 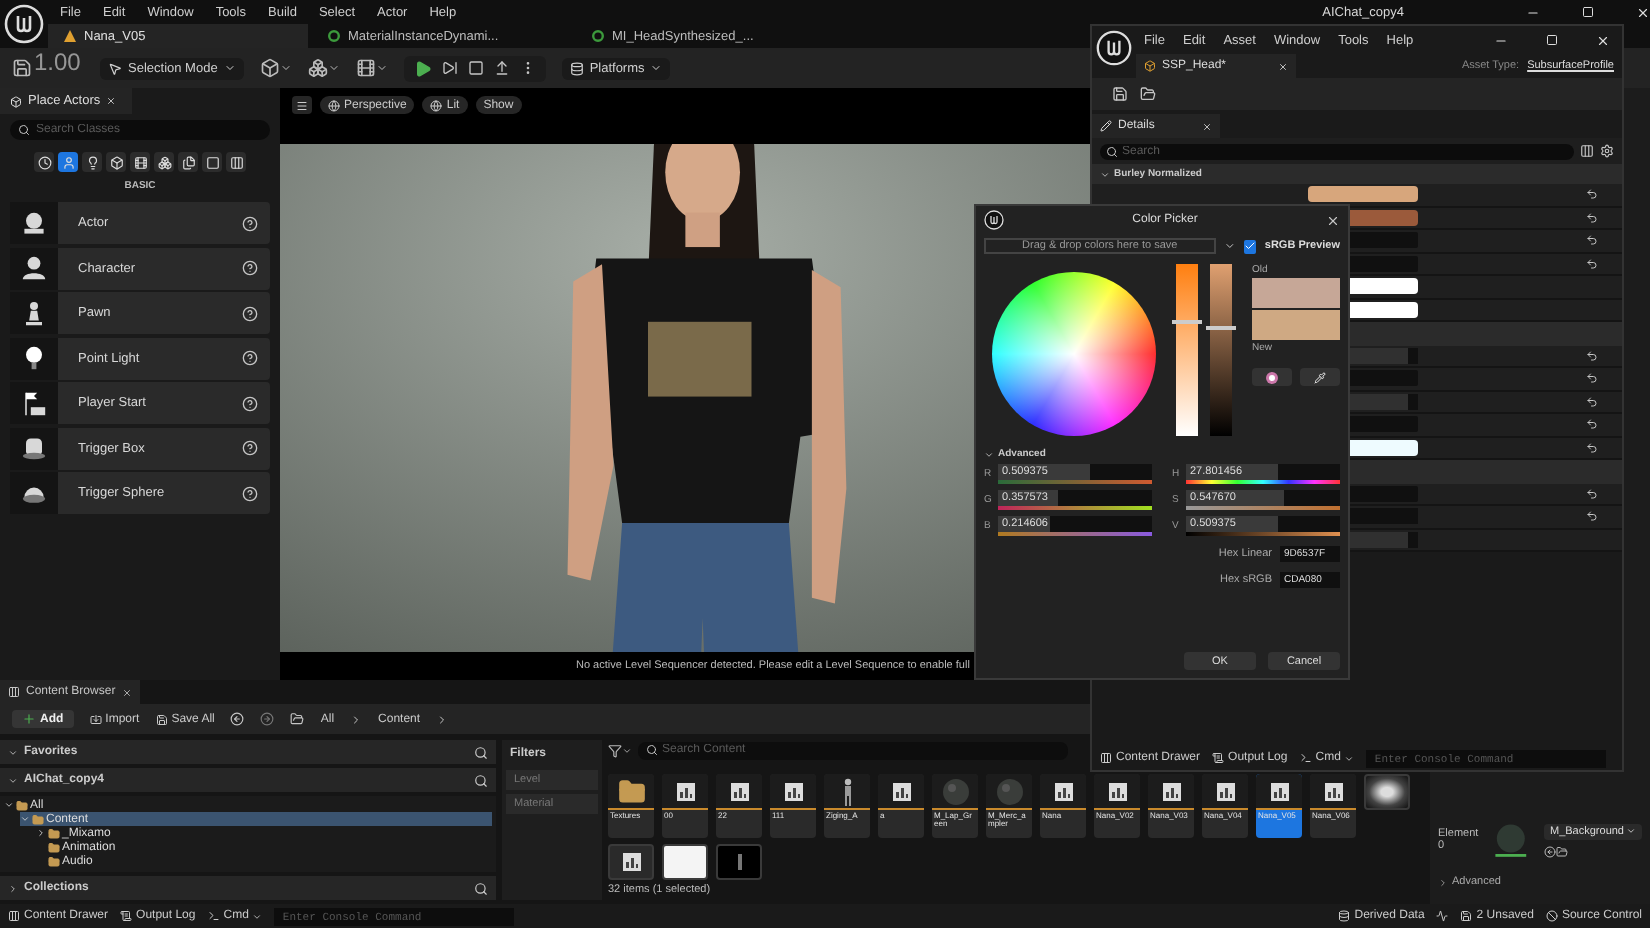 What do you see at coordinates (1442, 916) in the screenshot?
I see `activity-icon` at bounding box center [1442, 916].